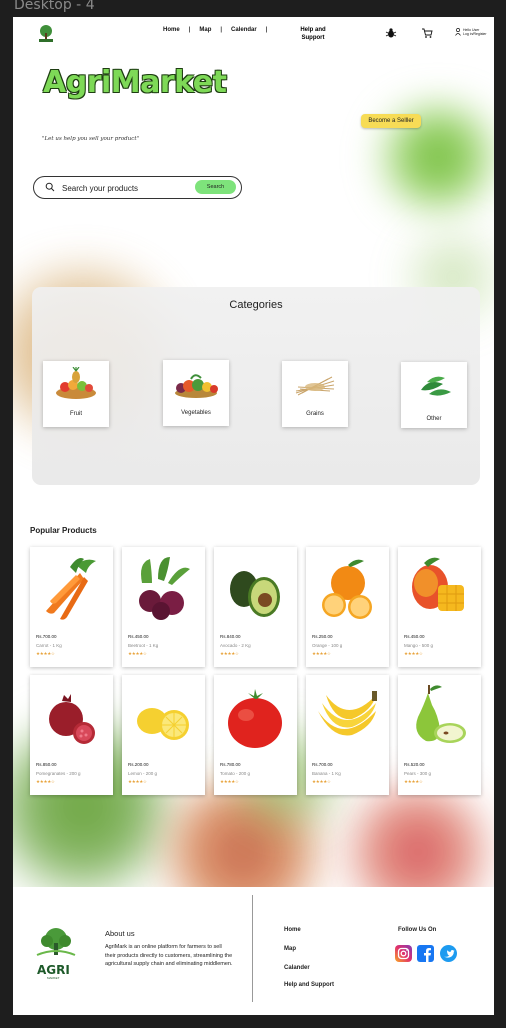  I want to click on product-card: Rs.520.00 Pears - 300 g ★★★★☆, so click(439, 735).